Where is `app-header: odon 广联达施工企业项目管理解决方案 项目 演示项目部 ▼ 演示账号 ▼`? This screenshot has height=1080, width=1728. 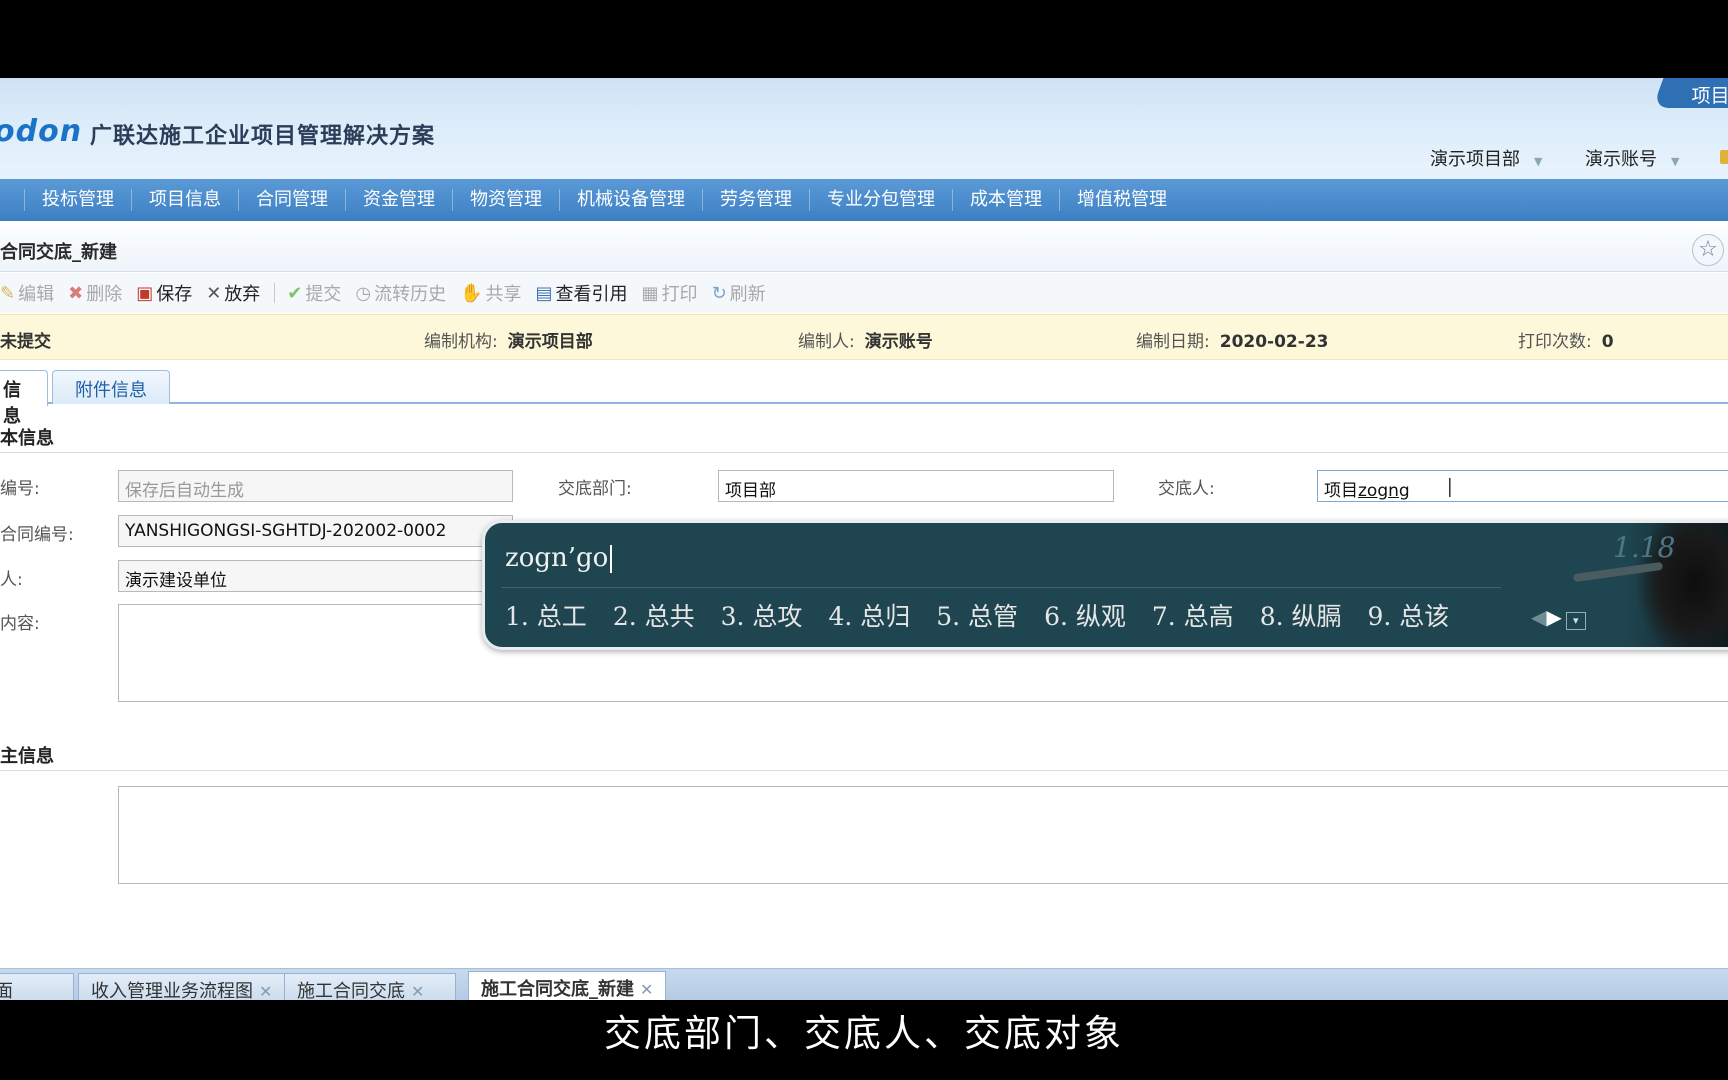 app-header: odon 广联达施工企业项目管理解决方案 项目 演示项目部 ▼ 演示账号 ▼ is located at coordinates (864, 128).